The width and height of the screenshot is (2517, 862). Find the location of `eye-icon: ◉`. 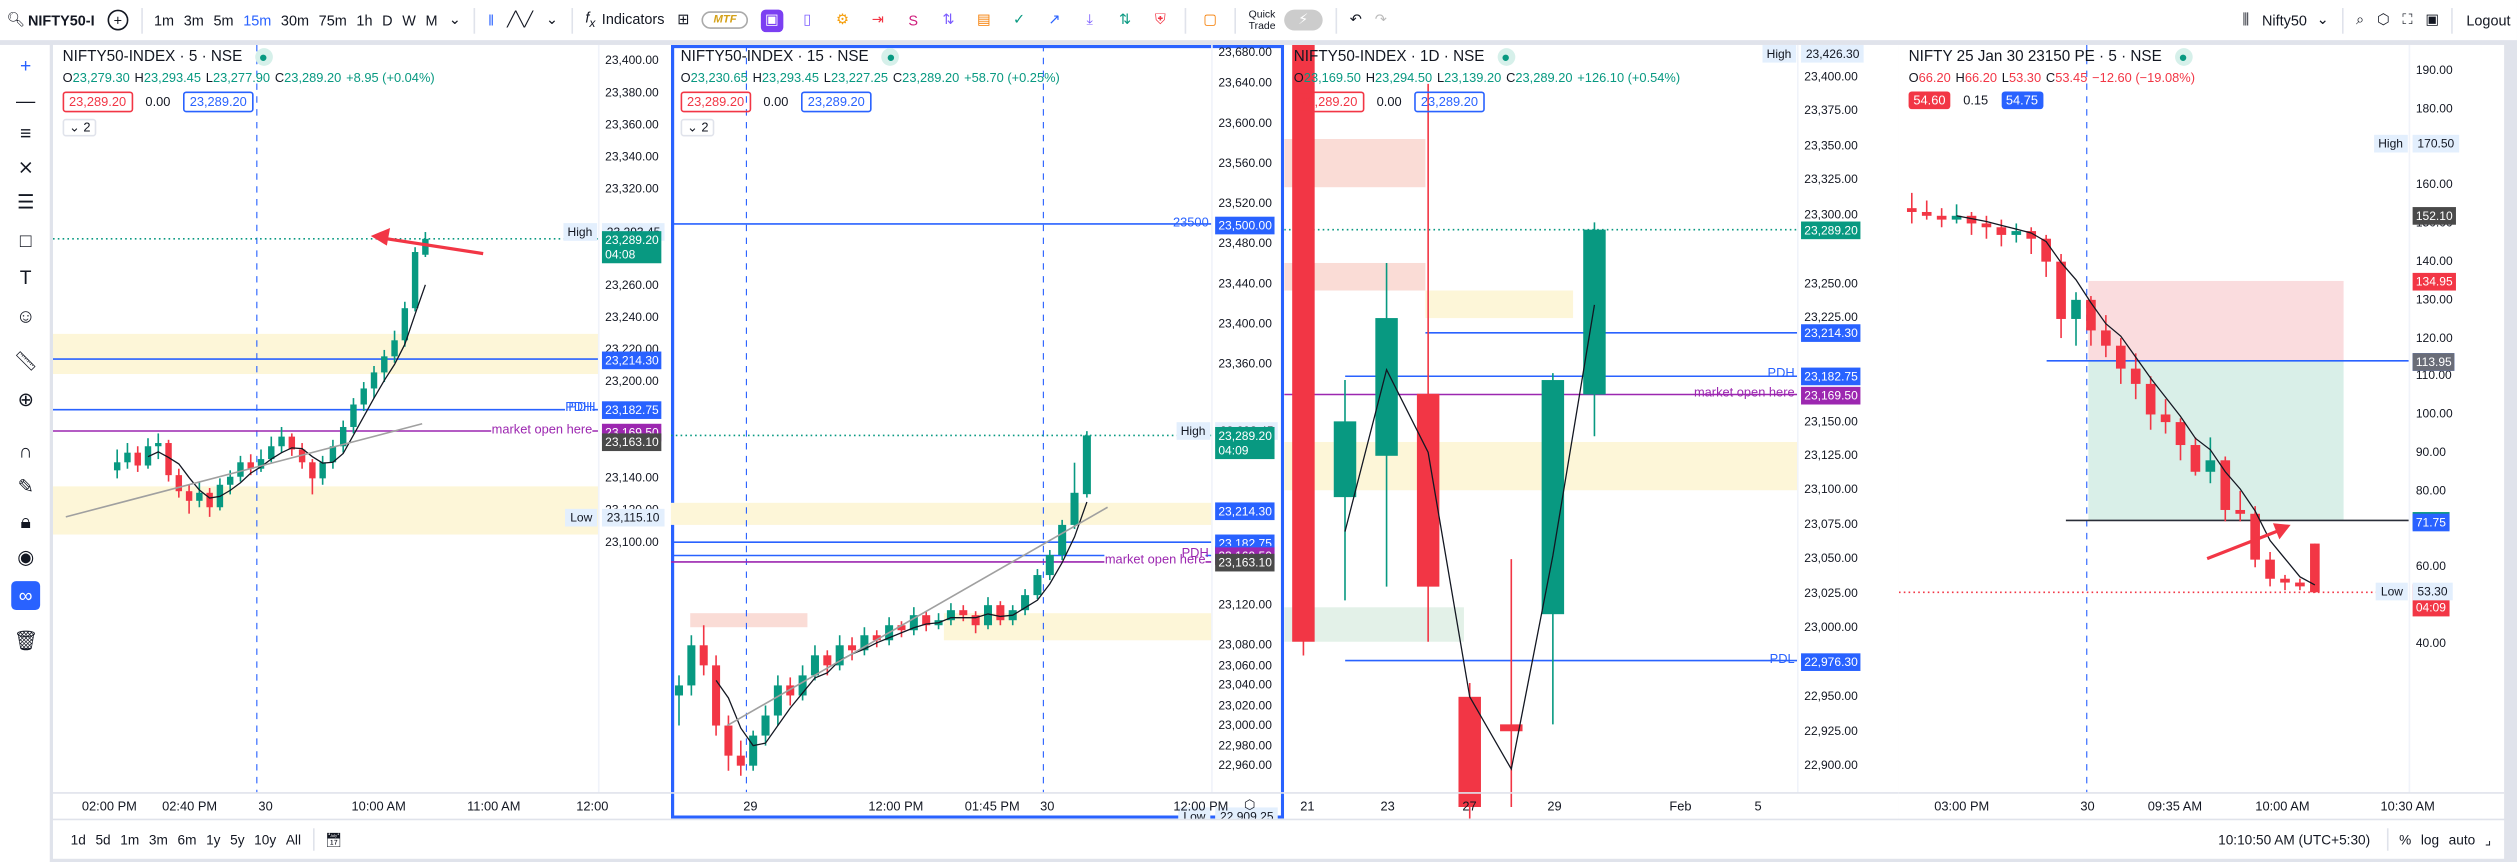

eye-icon: ◉ is located at coordinates (25, 557).